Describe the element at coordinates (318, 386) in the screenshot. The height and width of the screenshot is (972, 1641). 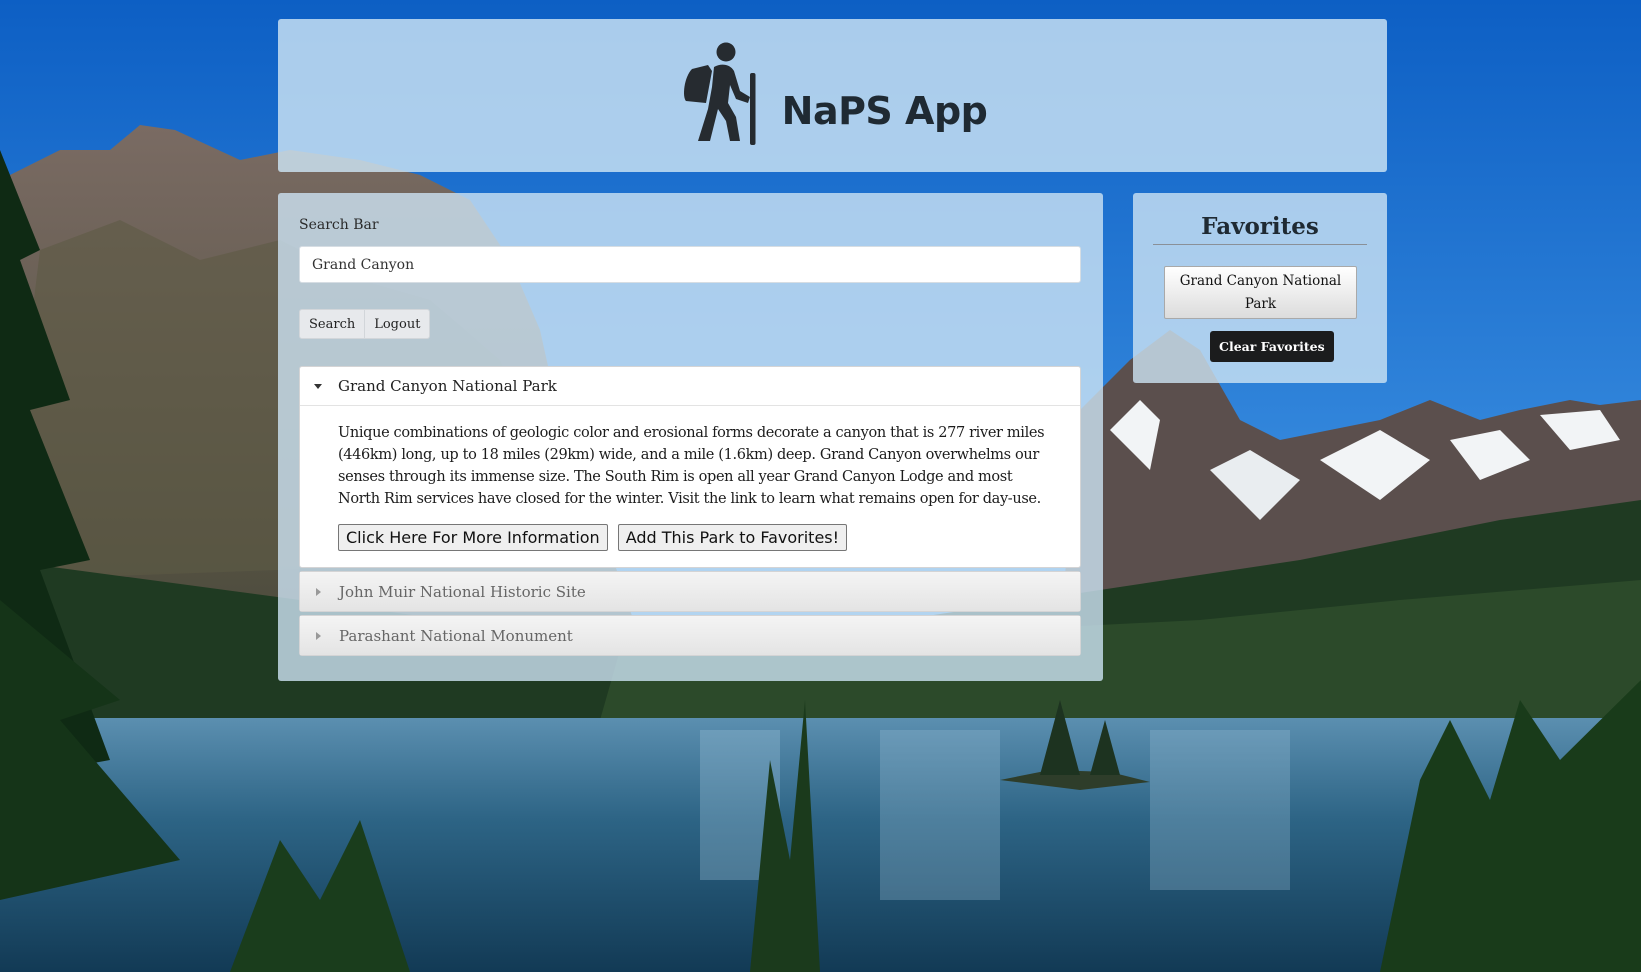
I see `caret-down-icon` at that location.